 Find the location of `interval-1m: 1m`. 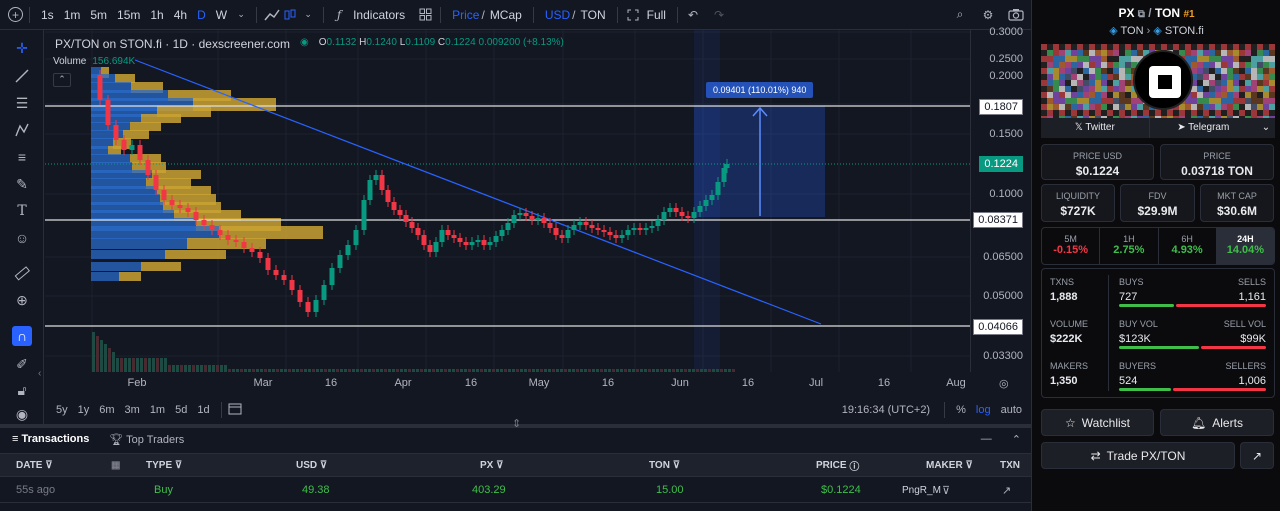

interval-1m: 1m is located at coordinates (72, 15).